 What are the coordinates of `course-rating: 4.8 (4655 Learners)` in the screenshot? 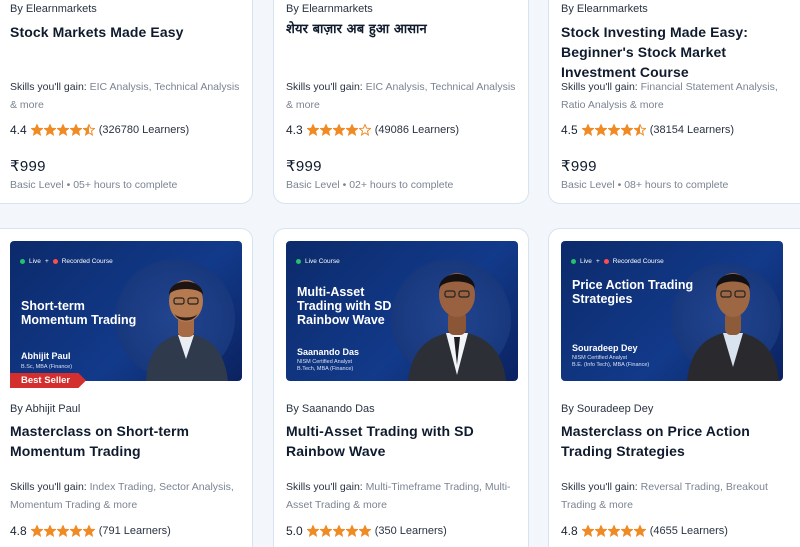 It's located at (680, 531).